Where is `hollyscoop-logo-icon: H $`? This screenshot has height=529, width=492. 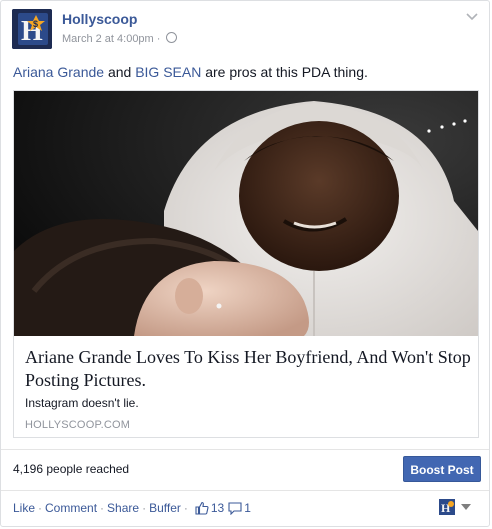 hollyscoop-logo-icon: H $ is located at coordinates (32, 29).